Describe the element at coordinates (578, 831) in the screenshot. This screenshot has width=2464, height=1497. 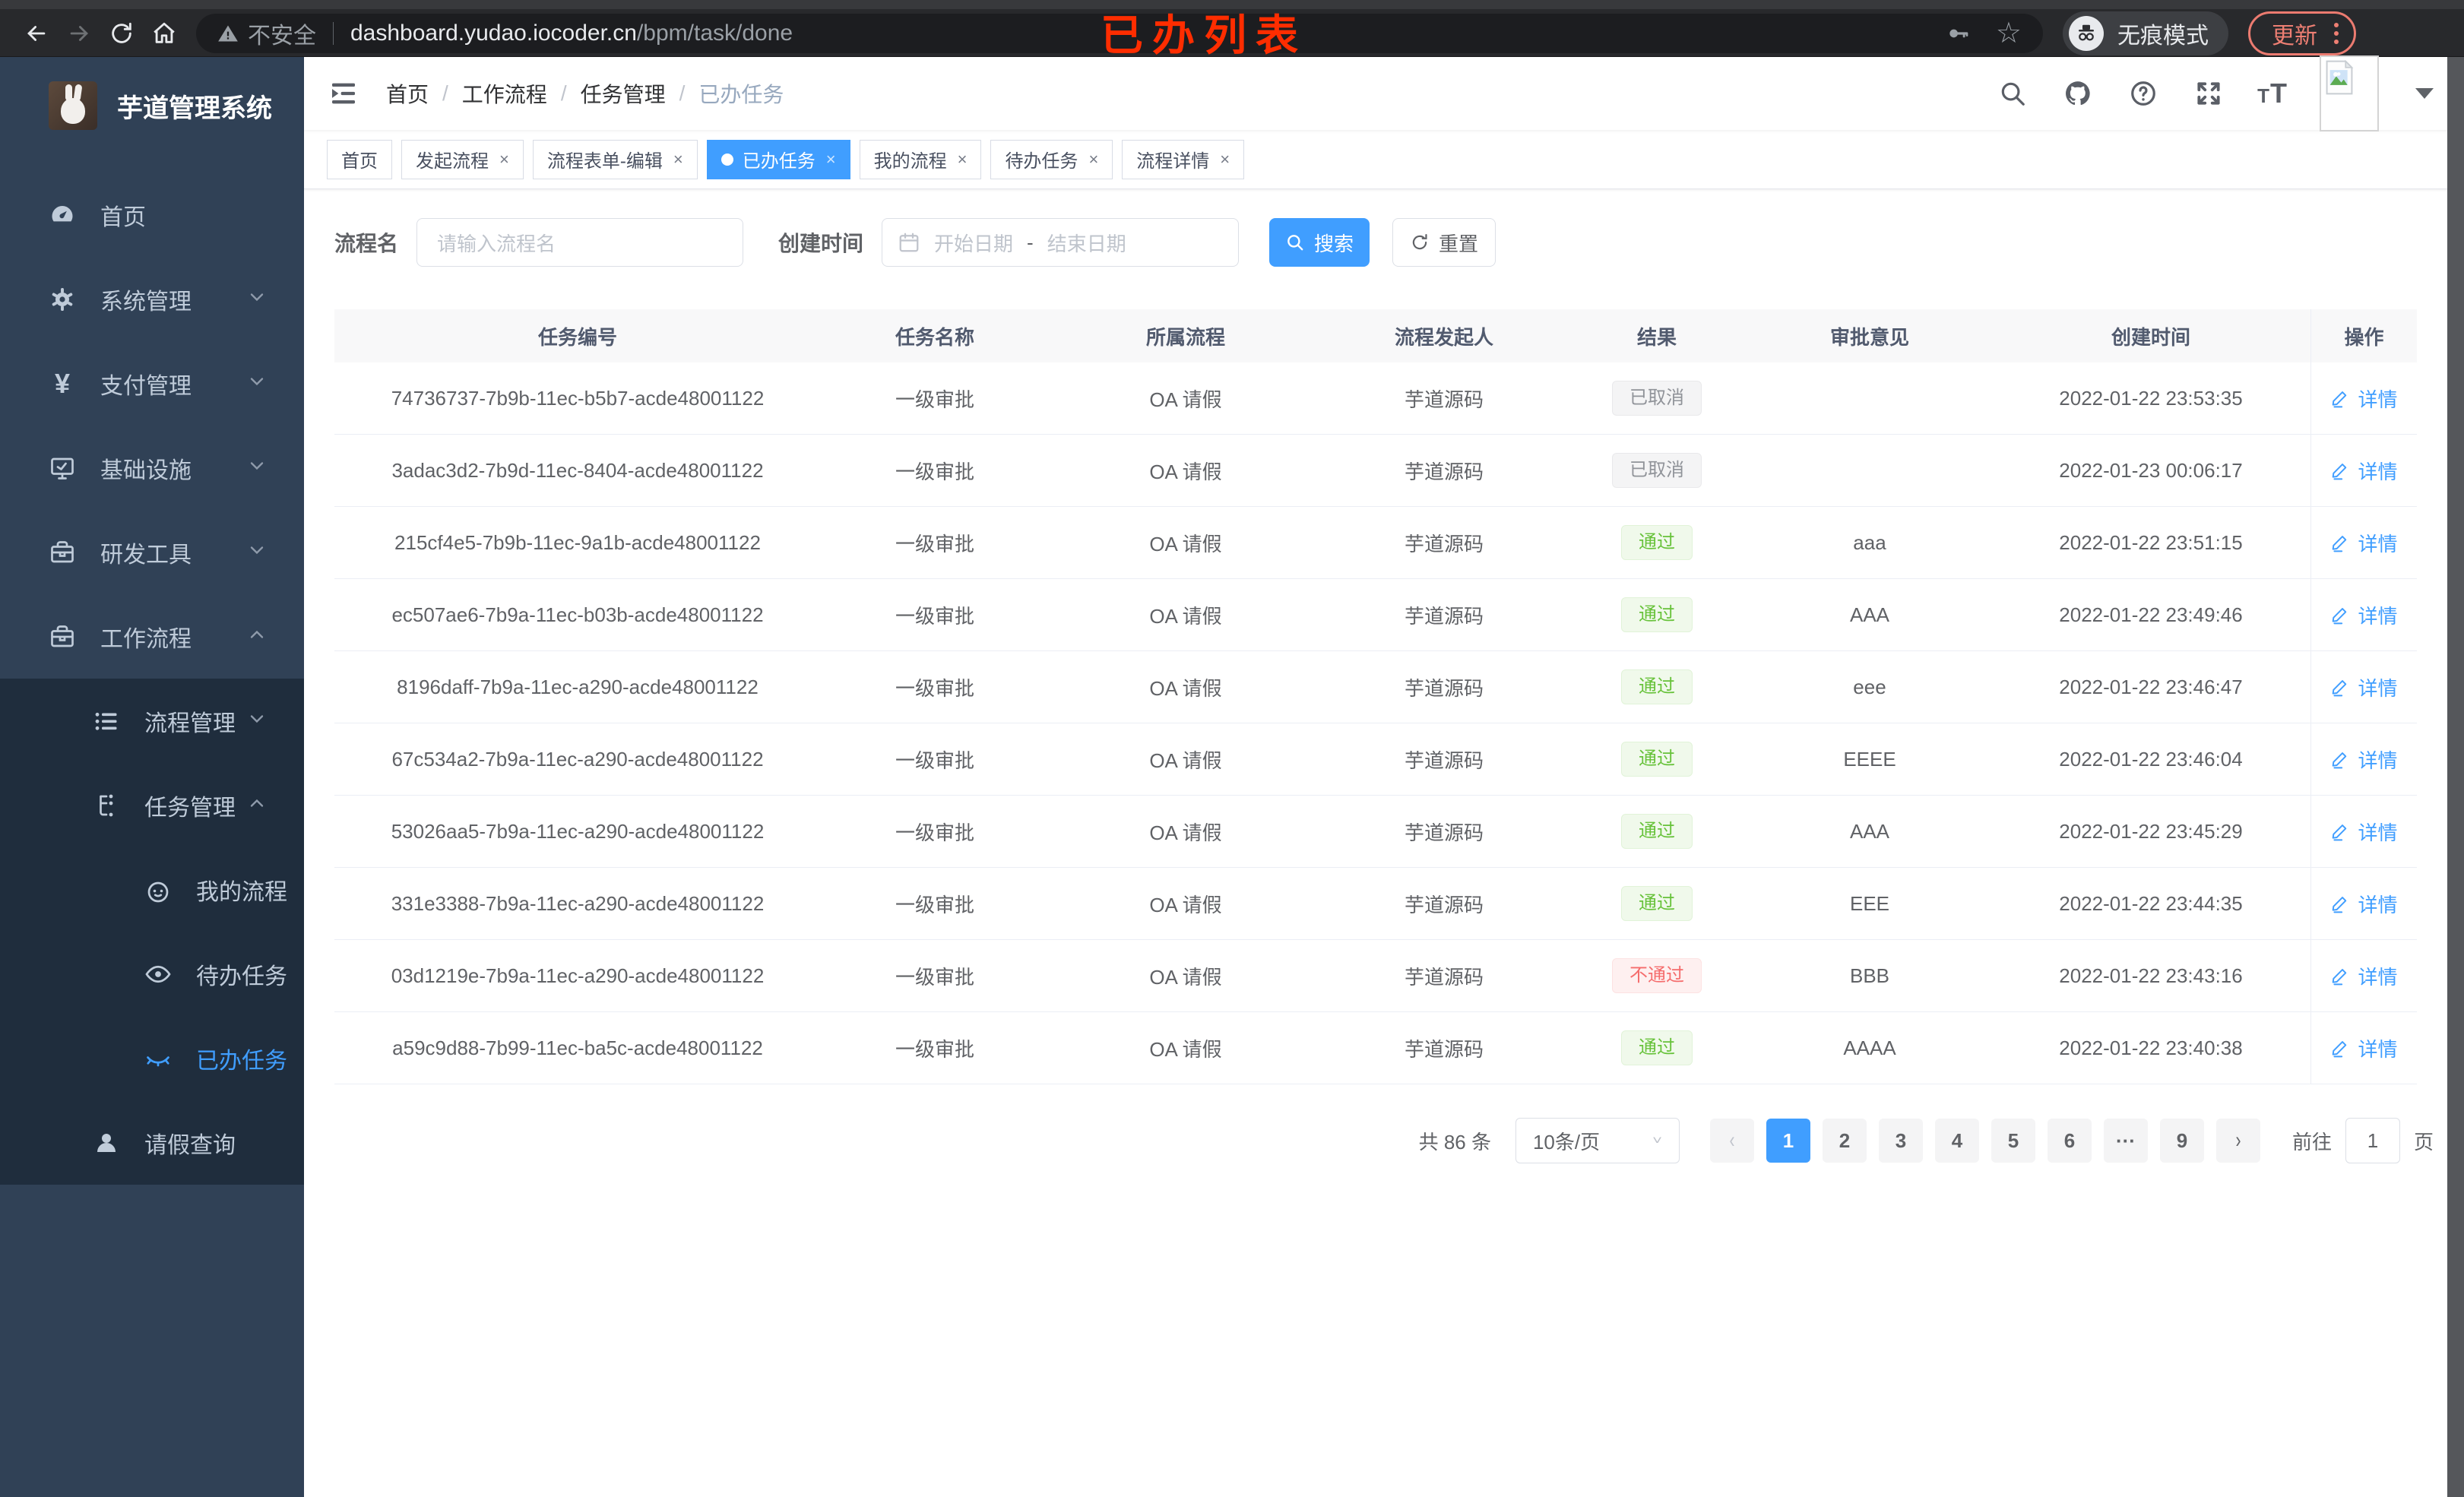
I see `task-id: 53026aa5-7b9a-11ec-a290-acde48001122` at that location.